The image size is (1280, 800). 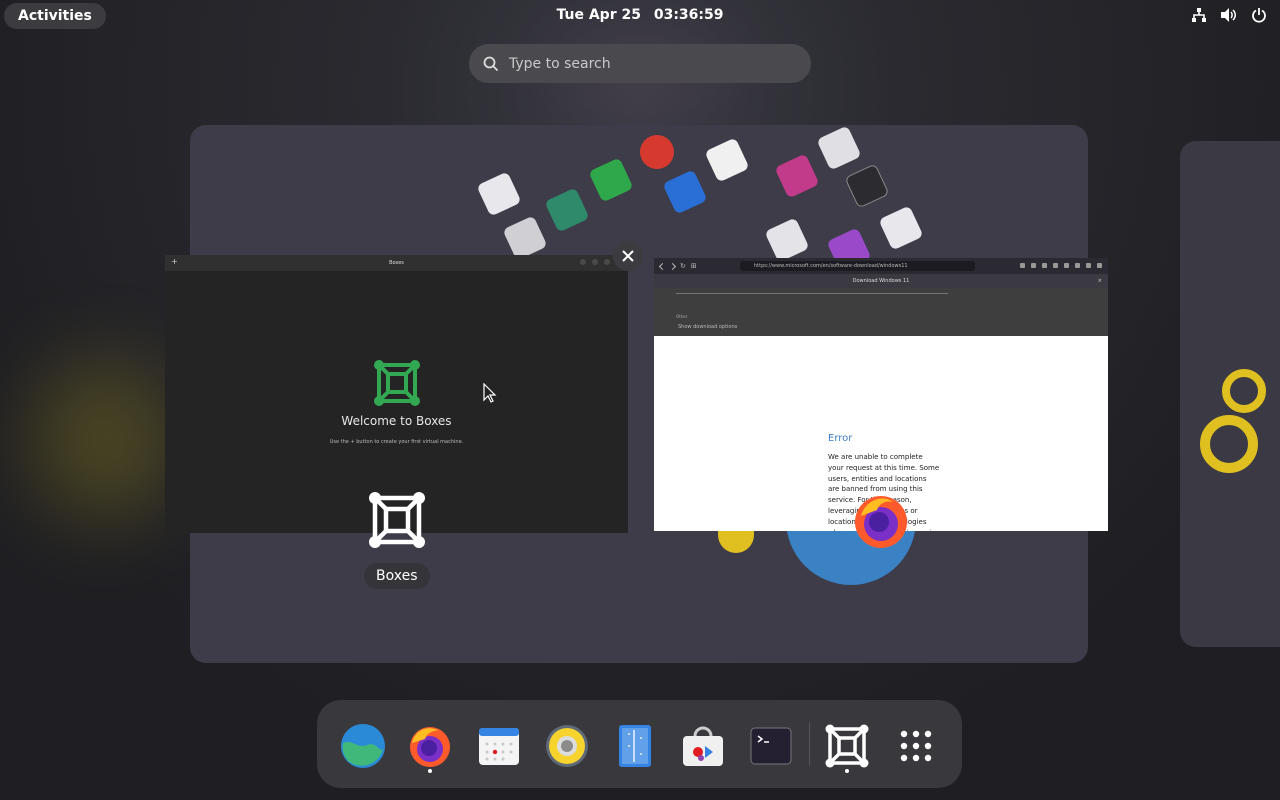 I want to click on search-entry: Type to search, so click(x=640, y=63).